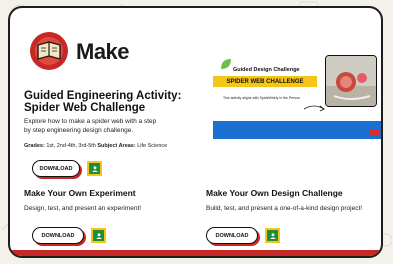 This screenshot has height=264, width=393. Describe the element at coordinates (232, 235) in the screenshot. I see `download-button-design: DOWNLOAD` at that location.